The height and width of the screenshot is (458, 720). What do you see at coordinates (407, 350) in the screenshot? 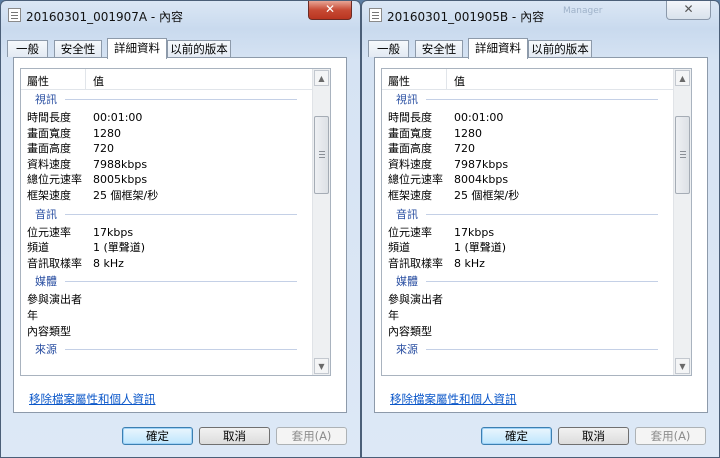
I see `group-label: 來源` at bounding box center [407, 350].